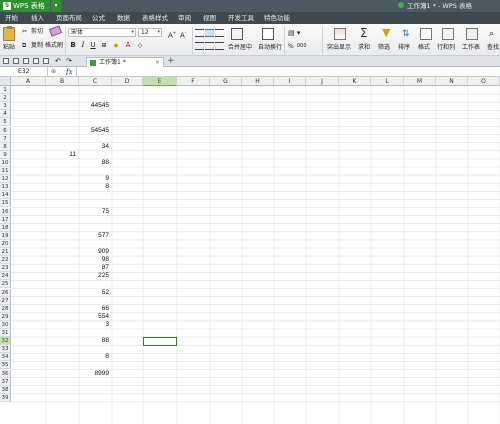  What do you see at coordinates (83, 45) in the screenshot?
I see `italic-icon: I` at bounding box center [83, 45].